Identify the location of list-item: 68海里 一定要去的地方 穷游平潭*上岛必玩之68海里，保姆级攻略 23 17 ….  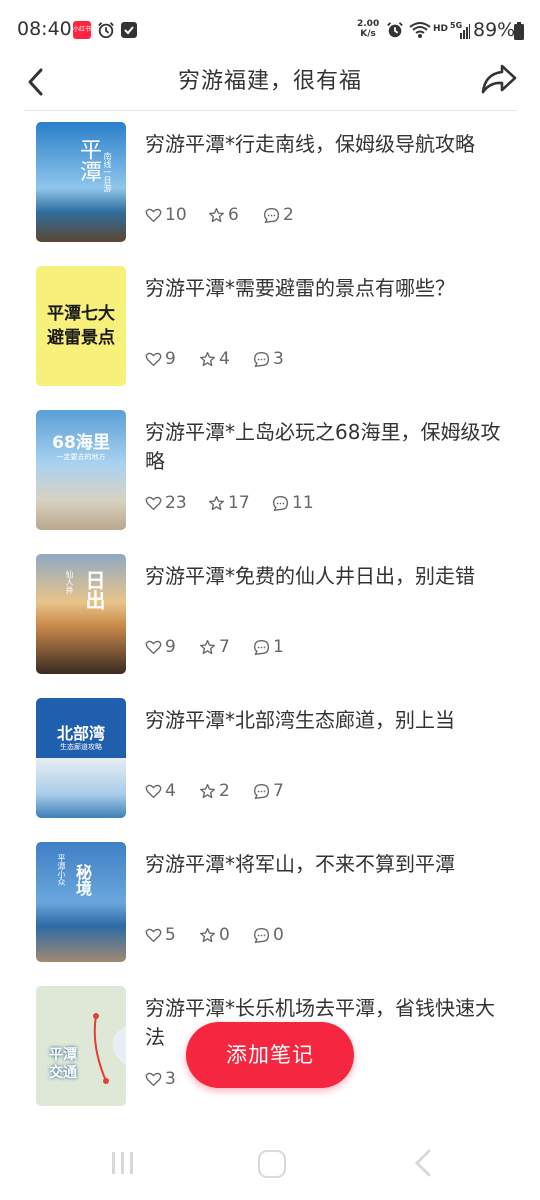
(270, 470).